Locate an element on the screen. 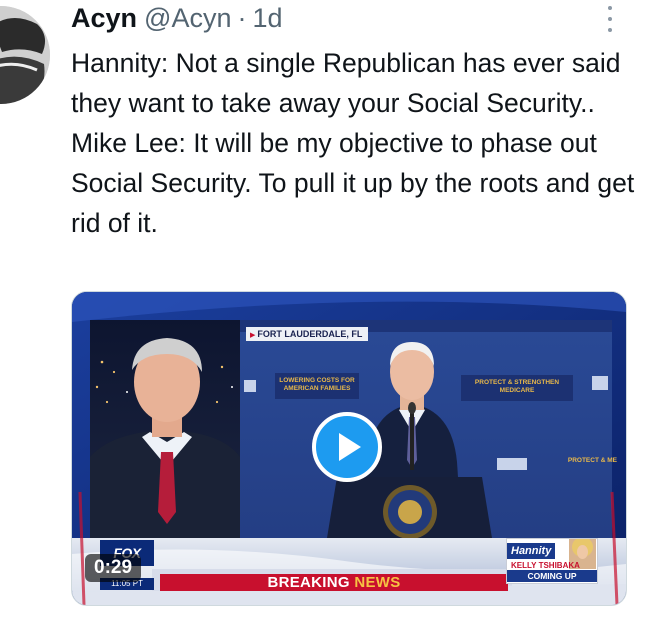 The width and height of the screenshot is (648, 623). breaking-news-ticker: BREAKING NEWS is located at coordinates (334, 582).